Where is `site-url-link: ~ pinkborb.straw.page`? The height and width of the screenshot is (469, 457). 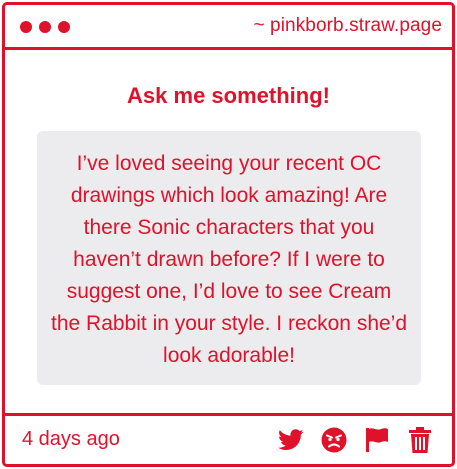
site-url-link: ~ pinkborb.straw.page is located at coordinates (347, 26).